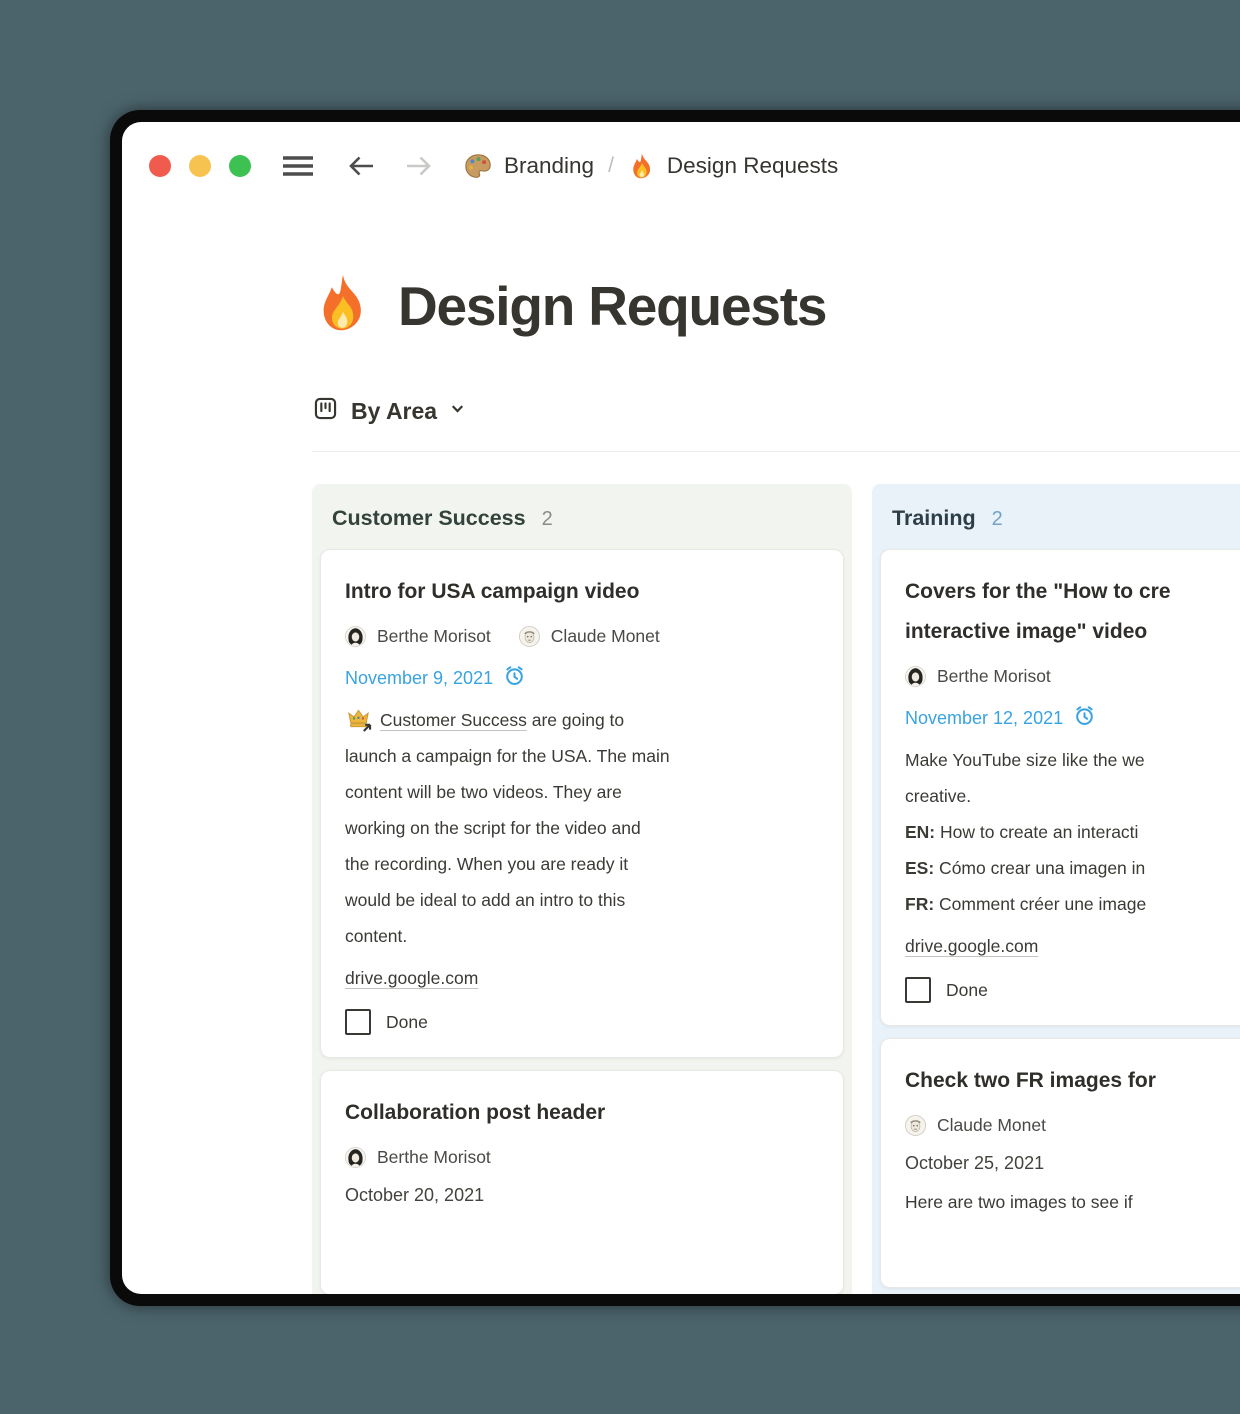 This screenshot has width=1240, height=1414. I want to click on lang-label: EN:, so click(920, 832).